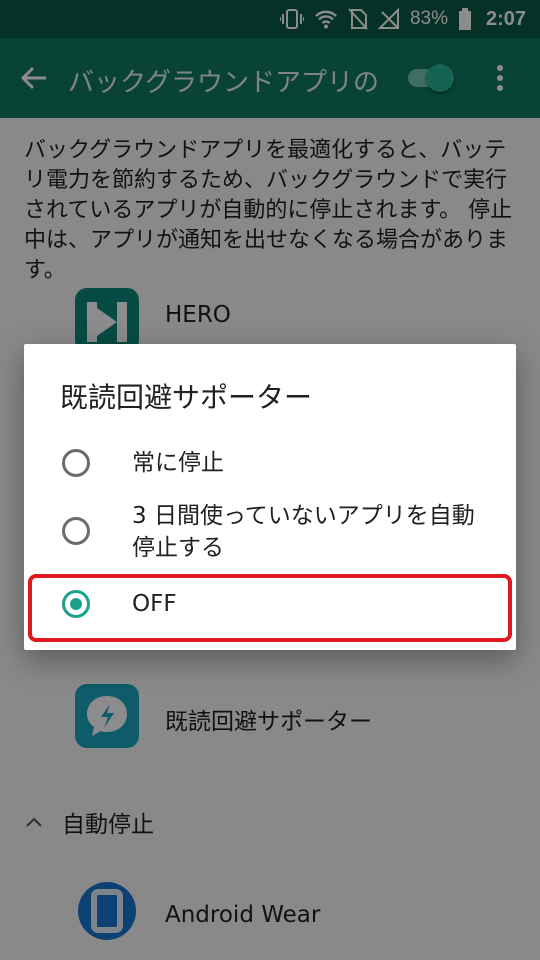 This screenshot has height=960, width=540. Describe the element at coordinates (186, 397) in the screenshot. I see `dialog-title: 既読回避サポーター` at that location.